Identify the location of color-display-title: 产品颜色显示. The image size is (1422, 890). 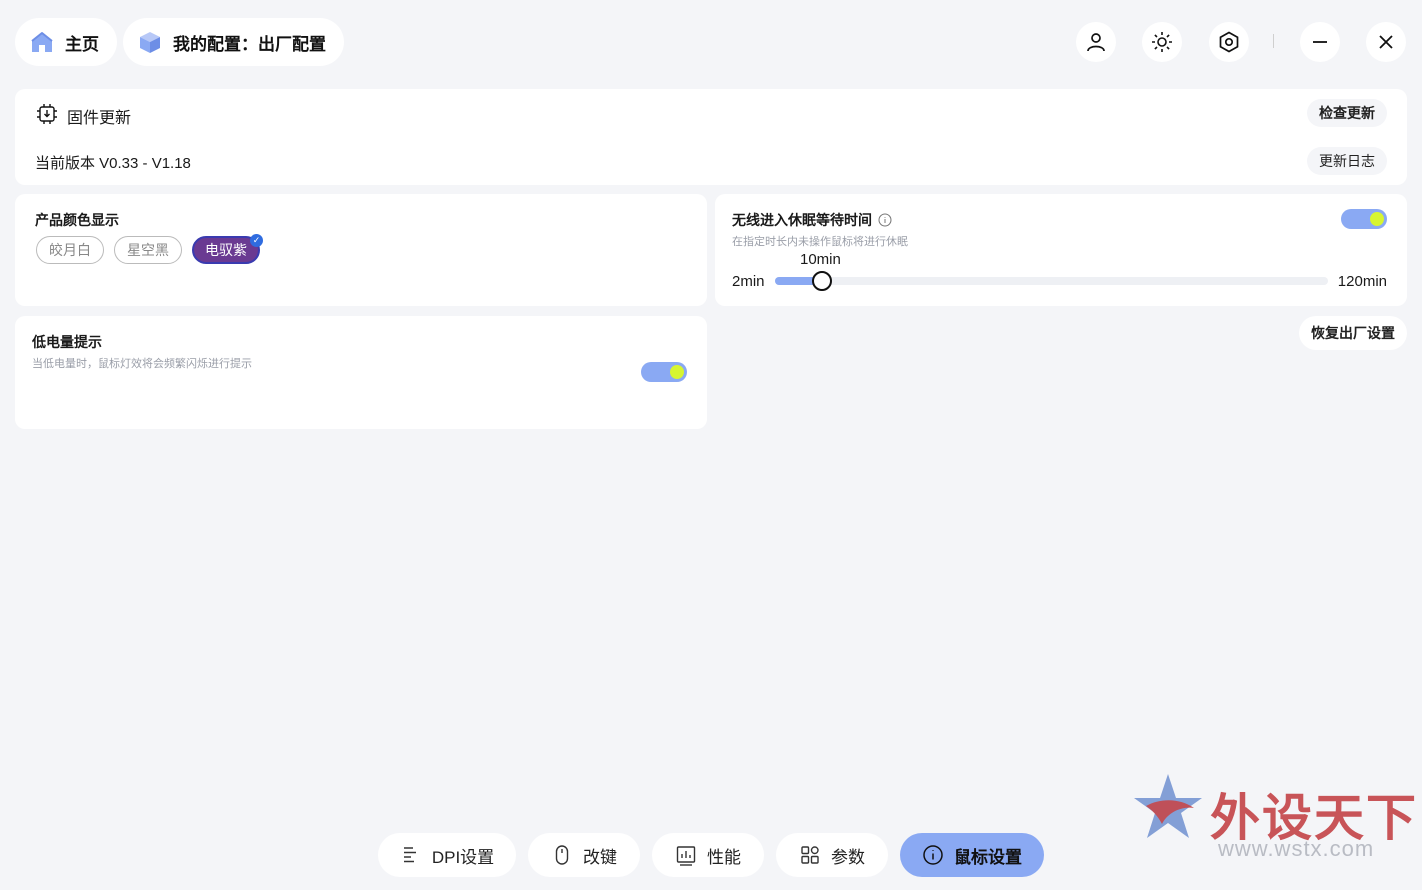
(77, 220).